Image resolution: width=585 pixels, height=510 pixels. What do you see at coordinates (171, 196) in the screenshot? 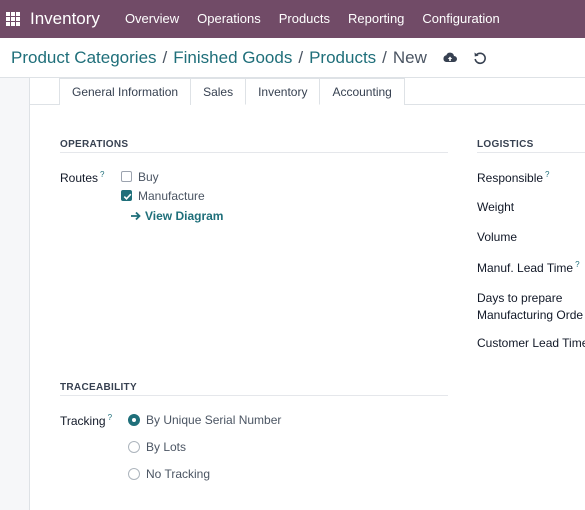
I see `route-manufacture-label: Manufacture` at bounding box center [171, 196].